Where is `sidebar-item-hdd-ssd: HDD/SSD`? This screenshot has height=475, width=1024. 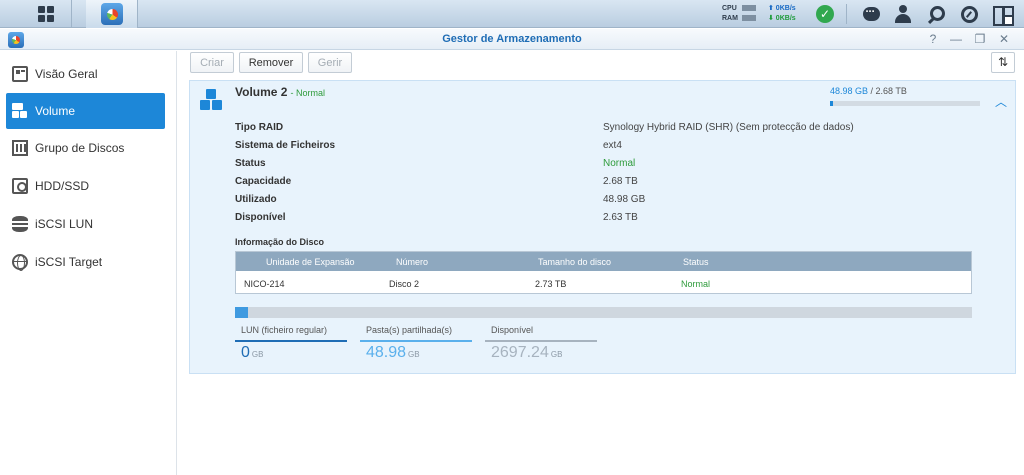
sidebar-item-hdd-ssd: HDD/SSD is located at coordinates (85, 186).